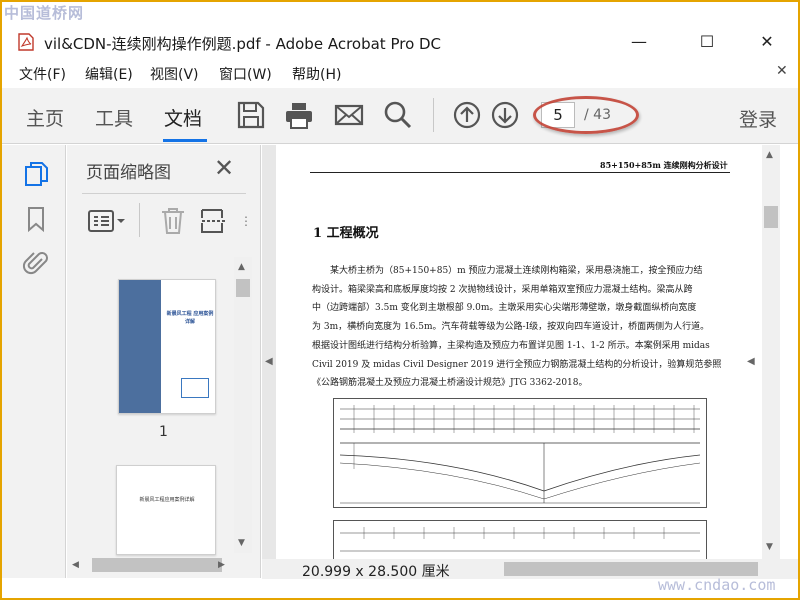 The width and height of the screenshot is (800, 600). Describe the element at coordinates (520, 172) in the screenshot. I see `header-rule` at that location.